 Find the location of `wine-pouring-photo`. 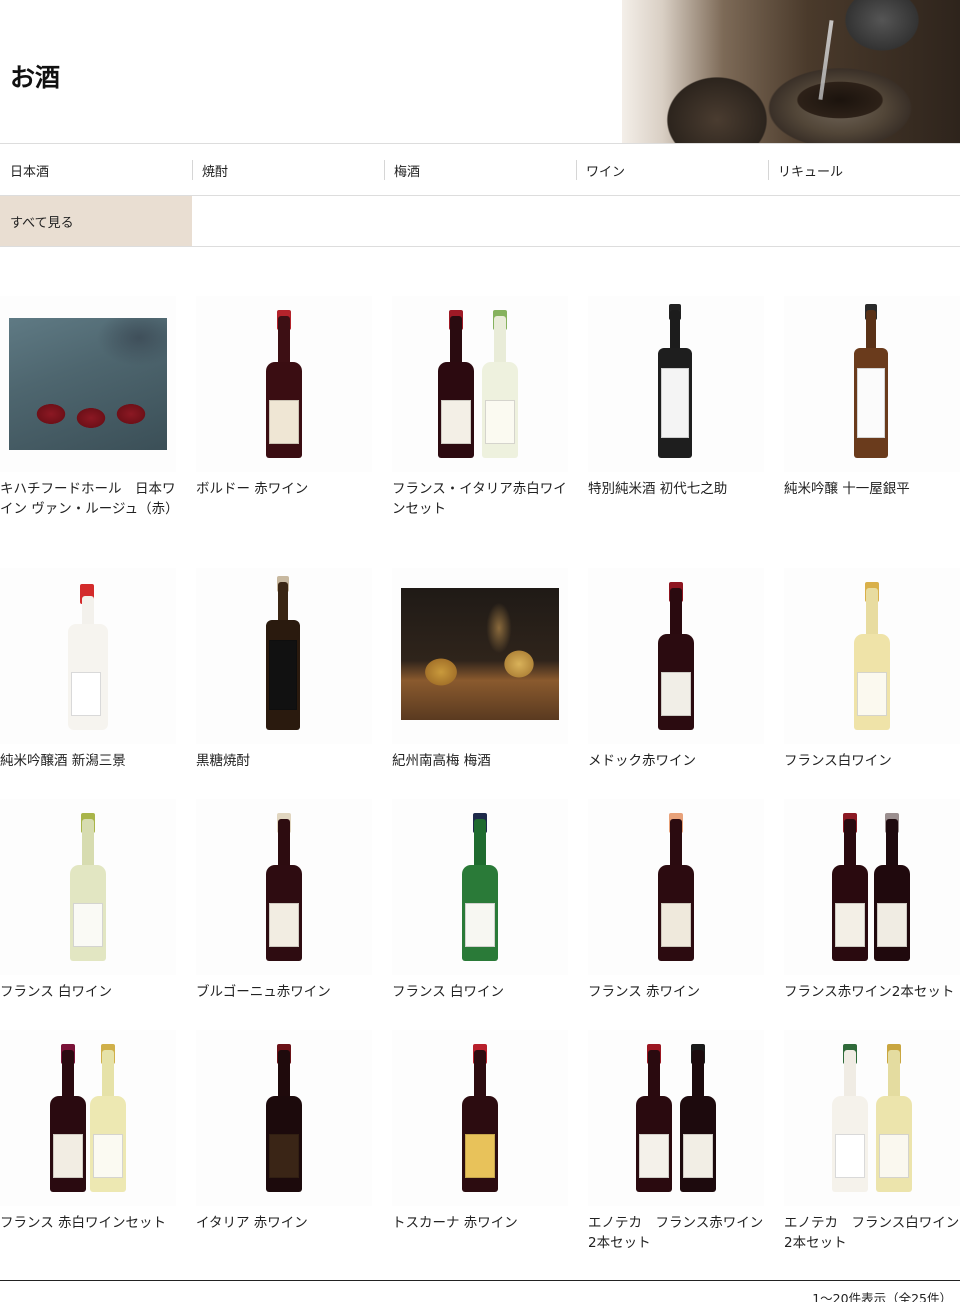

wine-pouring-photo is located at coordinates (88, 384).